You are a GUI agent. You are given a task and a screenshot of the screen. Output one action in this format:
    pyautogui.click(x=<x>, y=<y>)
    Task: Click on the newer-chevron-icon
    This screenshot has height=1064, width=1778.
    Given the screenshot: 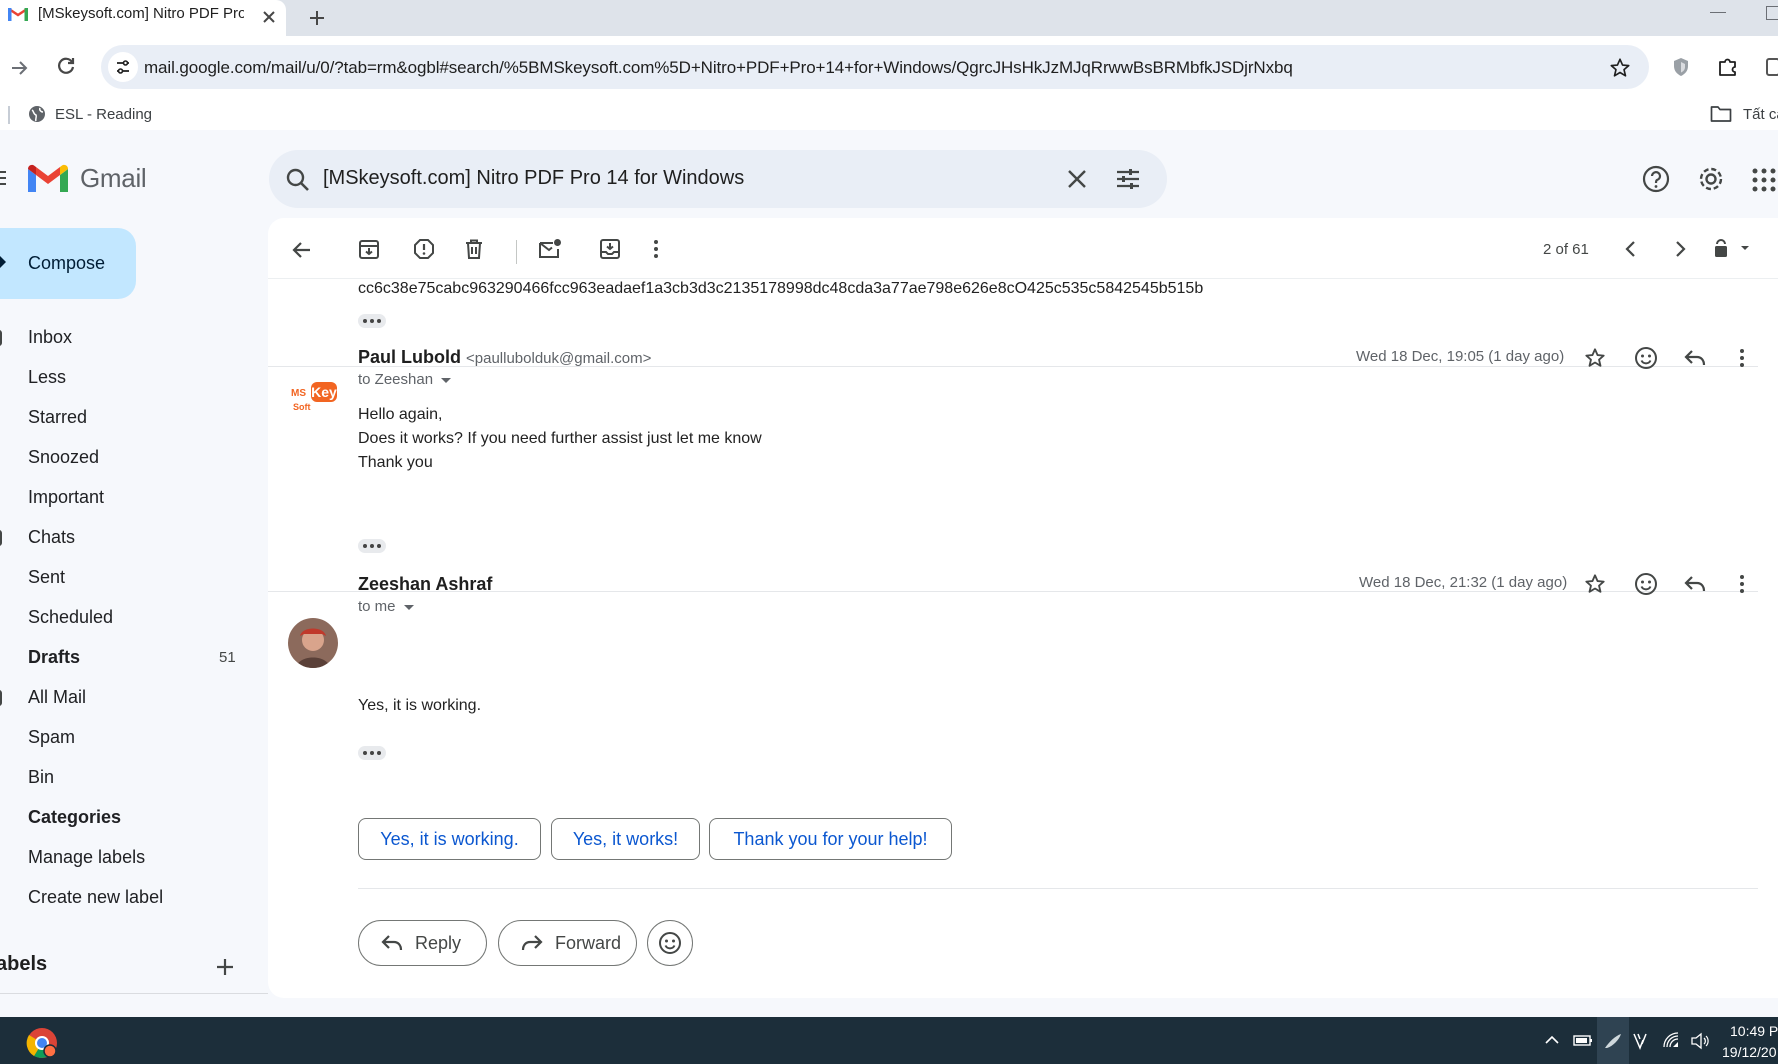 What is the action you would take?
    pyautogui.click(x=1631, y=249)
    